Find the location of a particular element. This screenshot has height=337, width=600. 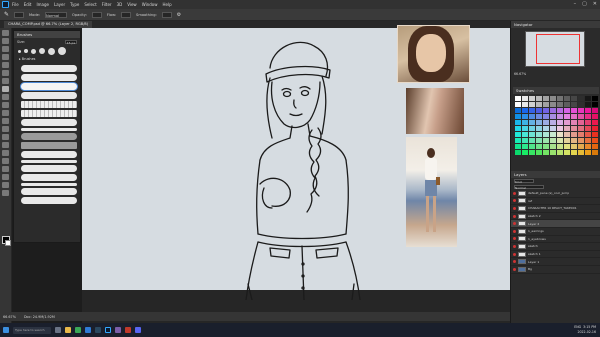

navigator-view-box is located at coordinates (558, 49).